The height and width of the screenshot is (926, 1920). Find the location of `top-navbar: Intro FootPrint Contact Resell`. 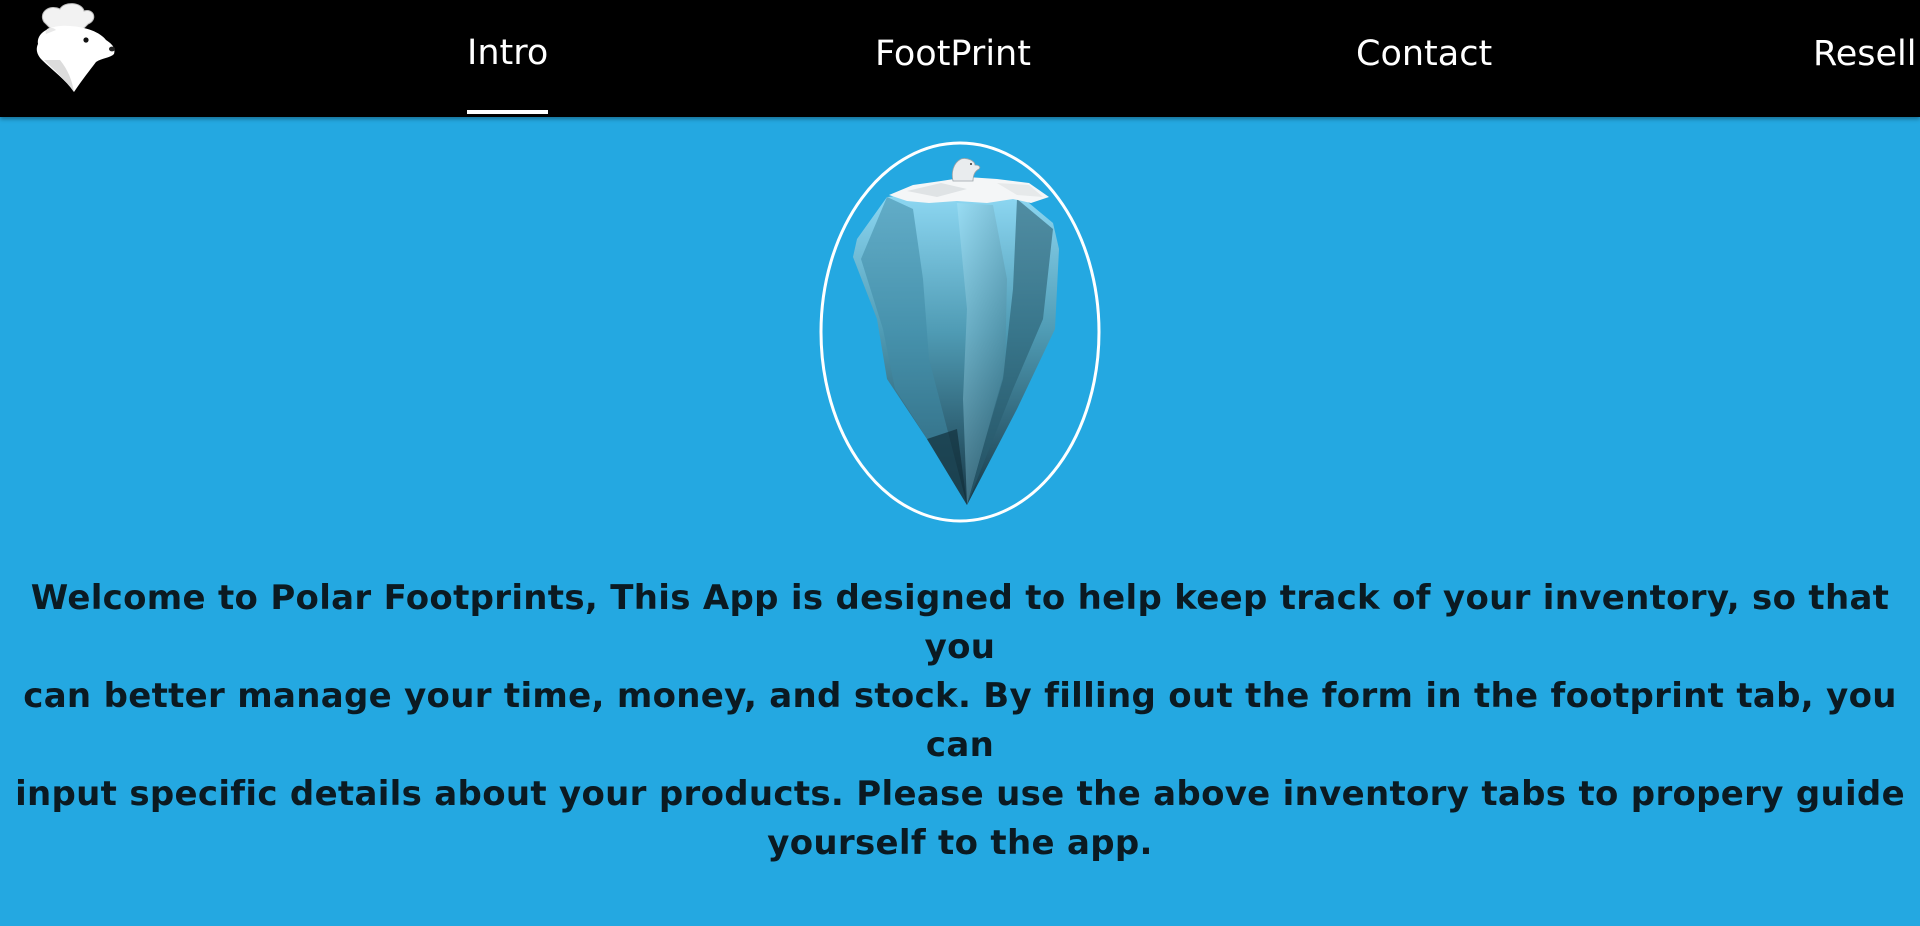

top-navbar: Intro FootPrint Contact Resell is located at coordinates (960, 58).